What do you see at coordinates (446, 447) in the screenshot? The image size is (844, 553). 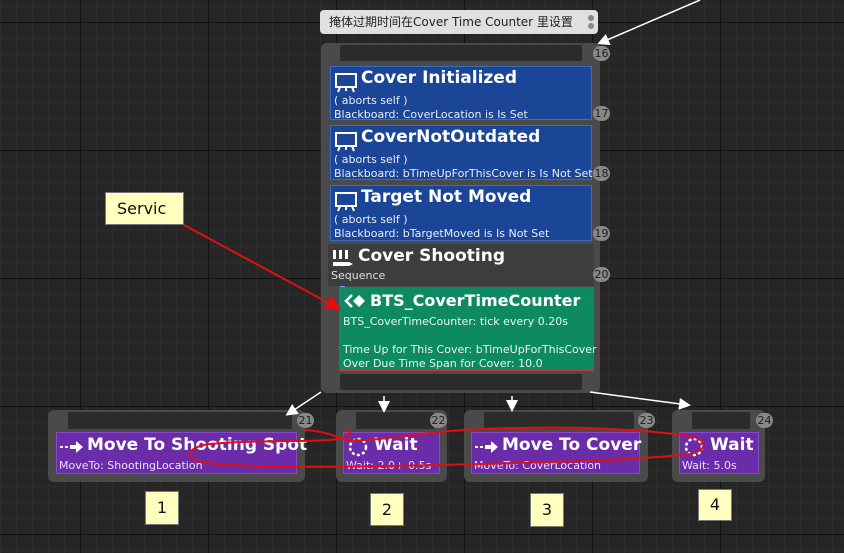 I see `annotation-scribble` at bounding box center [446, 447].